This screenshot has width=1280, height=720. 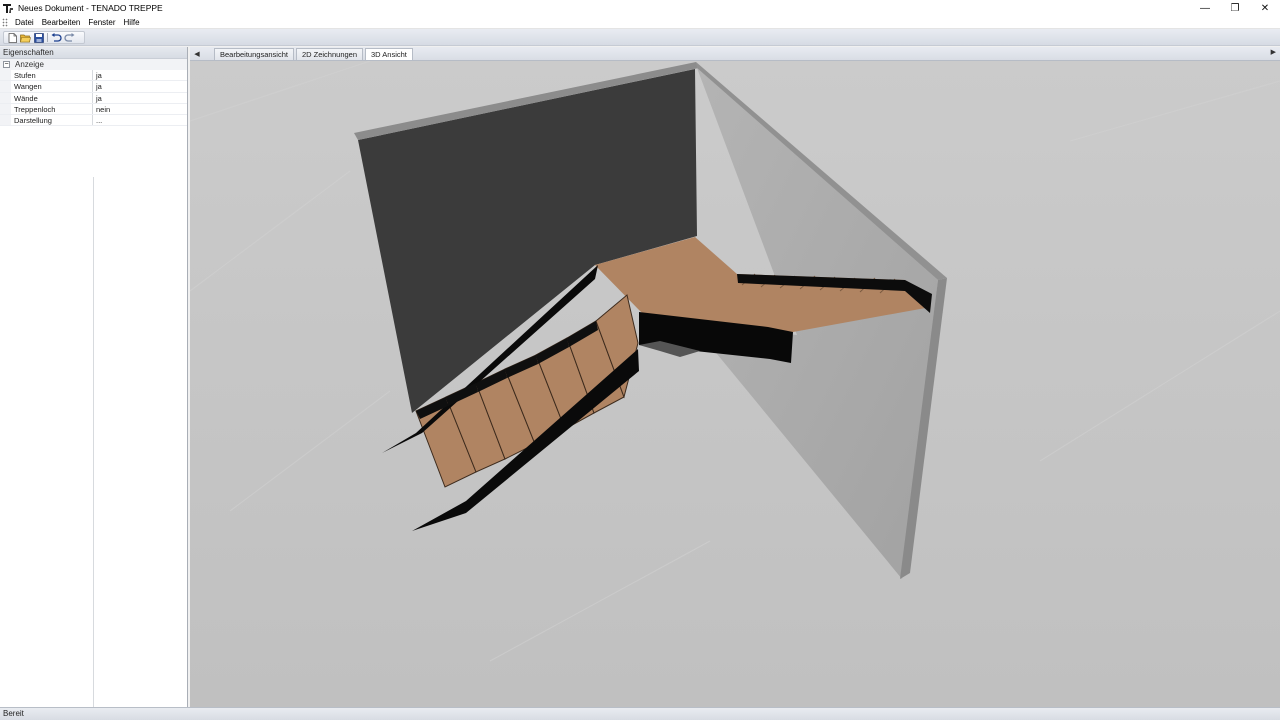 I want to click on status-bar: Bereit, so click(x=640, y=713).